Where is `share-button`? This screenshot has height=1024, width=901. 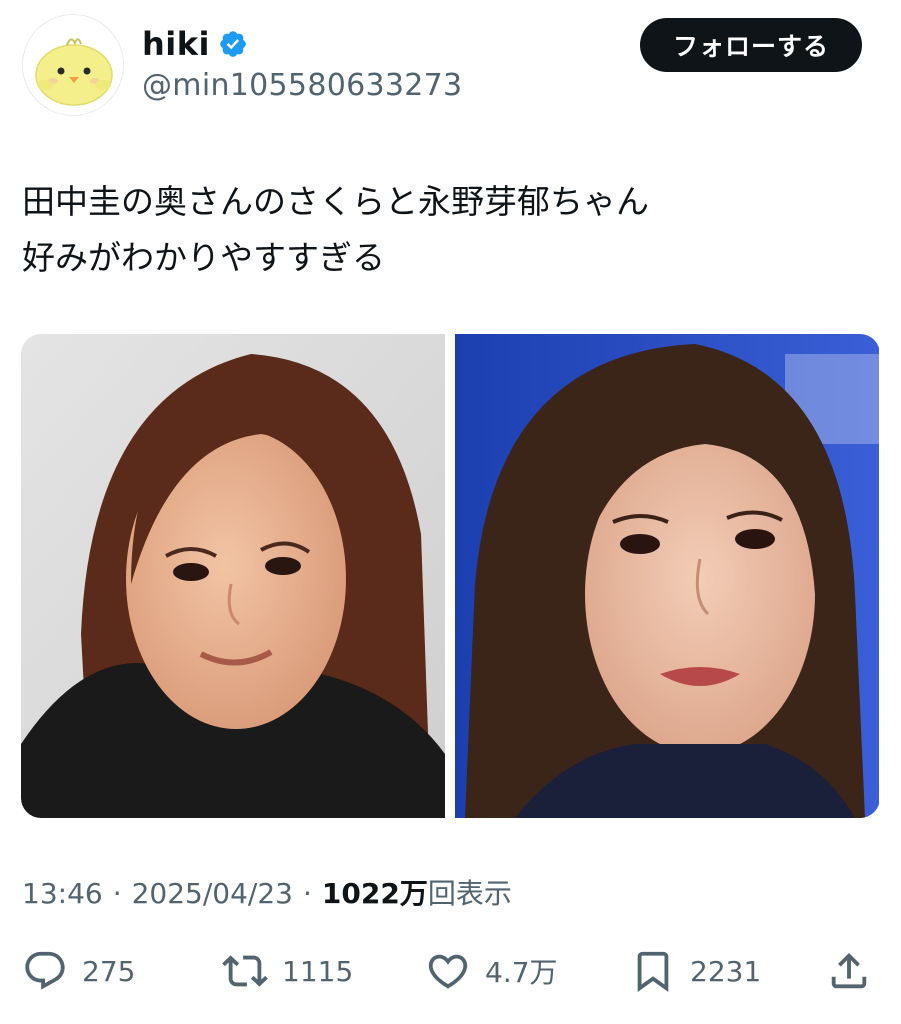
share-button is located at coordinates (849, 971).